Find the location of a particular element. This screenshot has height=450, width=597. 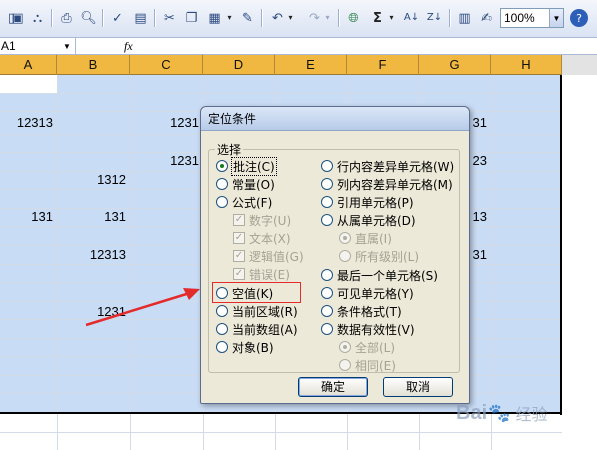

option-comments: 批注(C) is located at coordinates (246, 166).